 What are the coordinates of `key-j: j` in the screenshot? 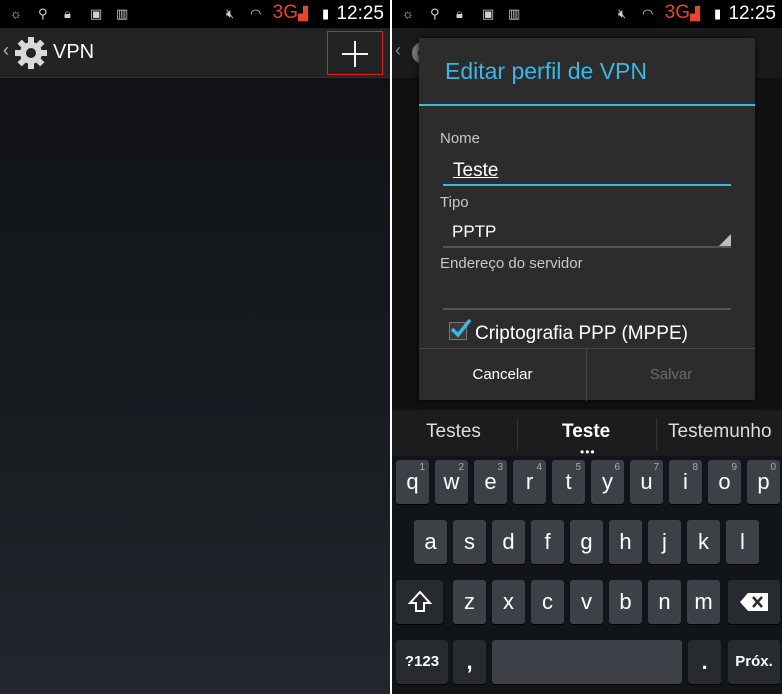 It's located at (664, 542).